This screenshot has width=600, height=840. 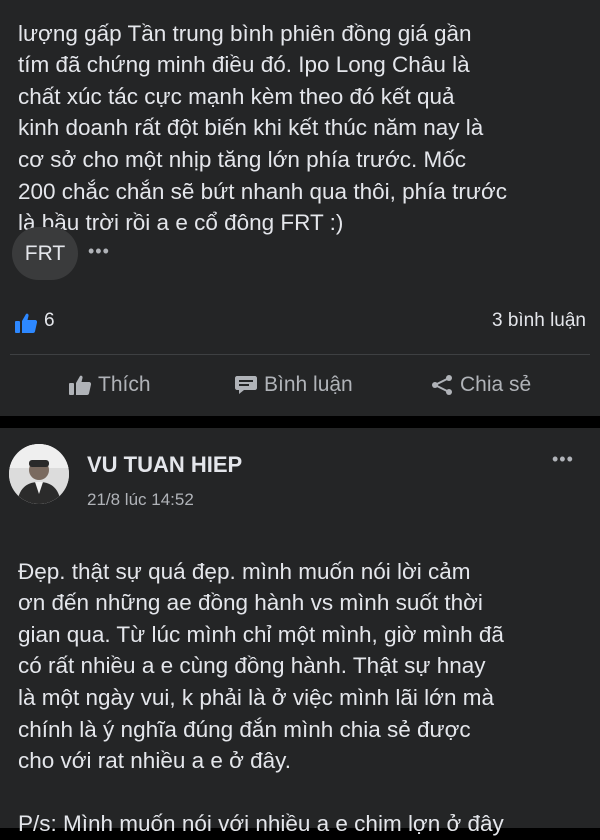 What do you see at coordinates (154, 761) in the screenshot?
I see `post-text-line: cho với rat nhiều a e ở đây.` at bounding box center [154, 761].